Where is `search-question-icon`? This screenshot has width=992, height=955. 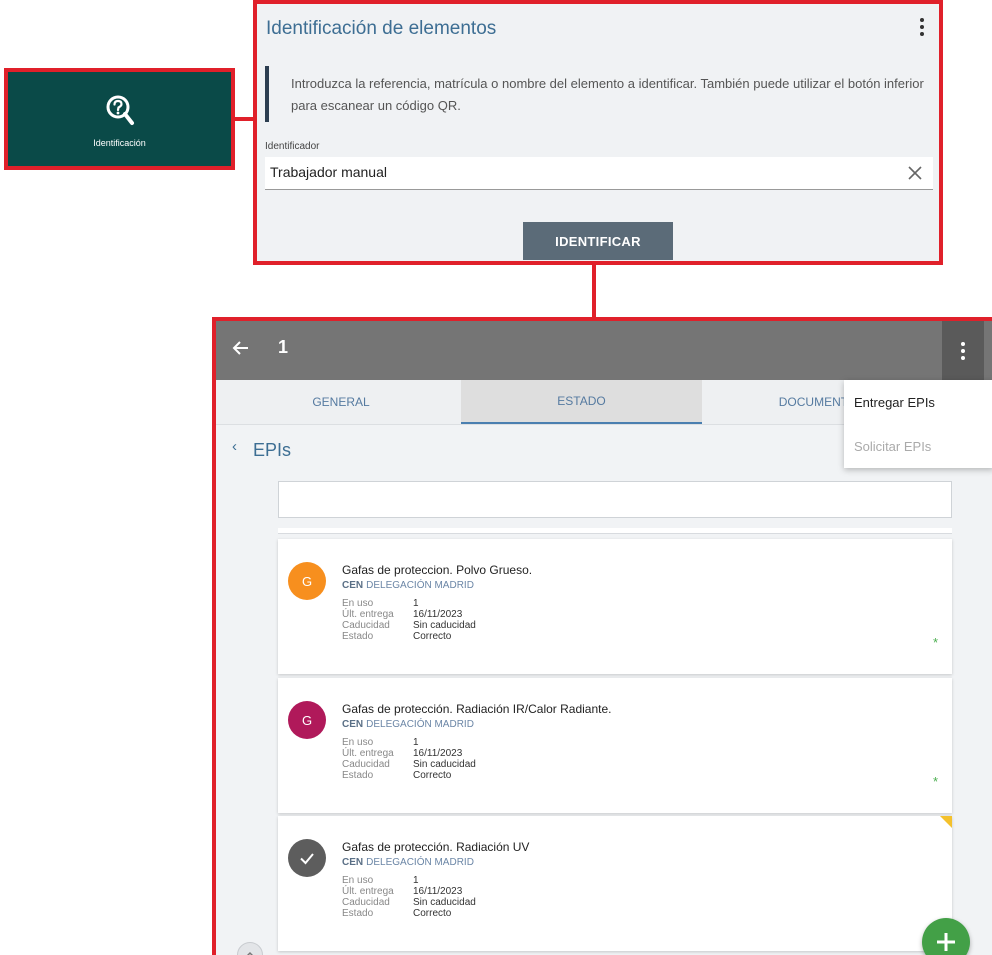 search-question-icon is located at coordinates (120, 110).